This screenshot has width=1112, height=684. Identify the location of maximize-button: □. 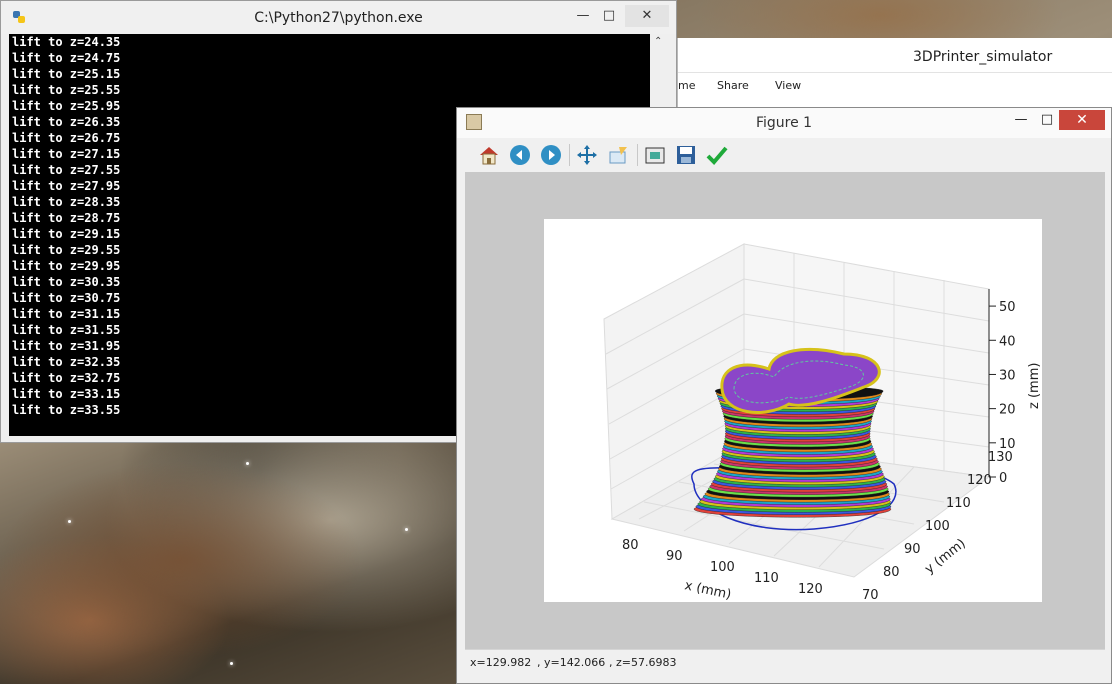
(609, 16).